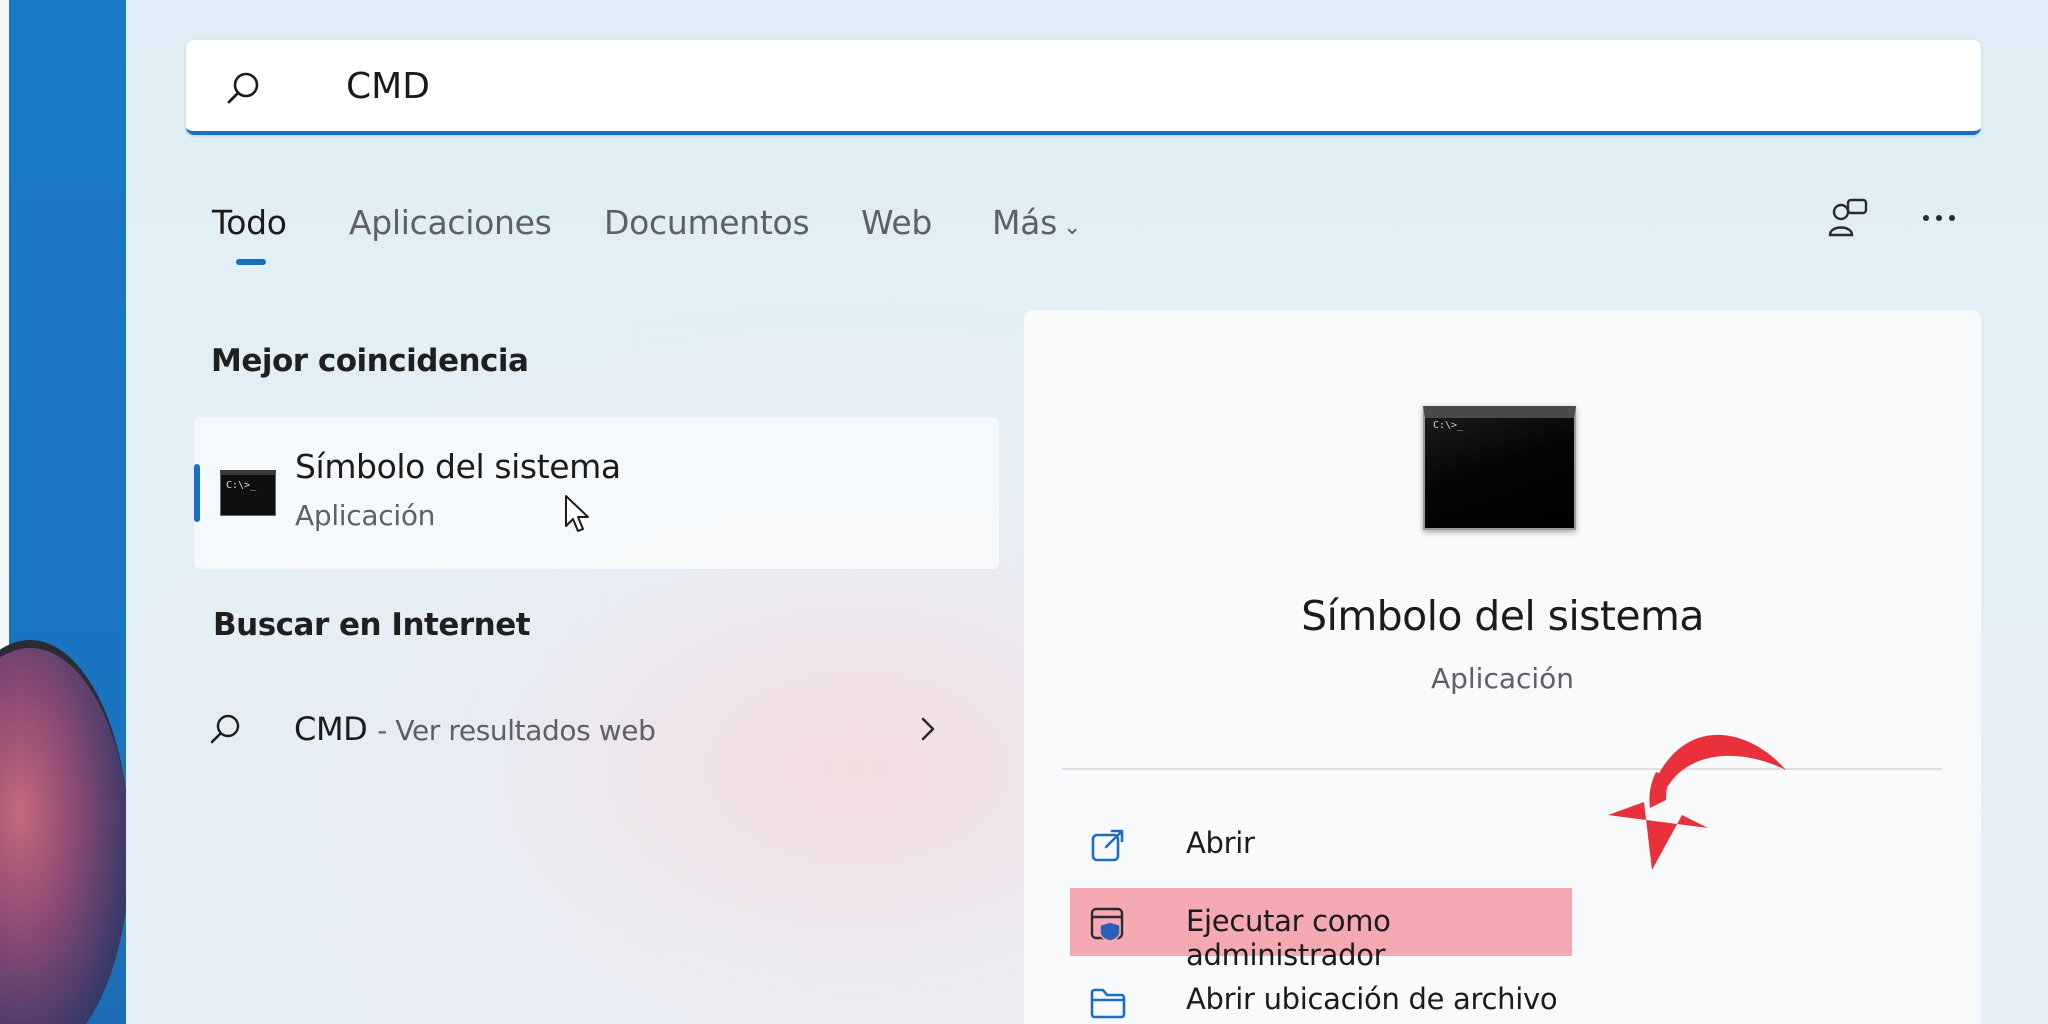 Image resolution: width=2048 pixels, height=1024 pixels. What do you see at coordinates (1024, 222) in the screenshot?
I see `tab-mas-label: Más` at bounding box center [1024, 222].